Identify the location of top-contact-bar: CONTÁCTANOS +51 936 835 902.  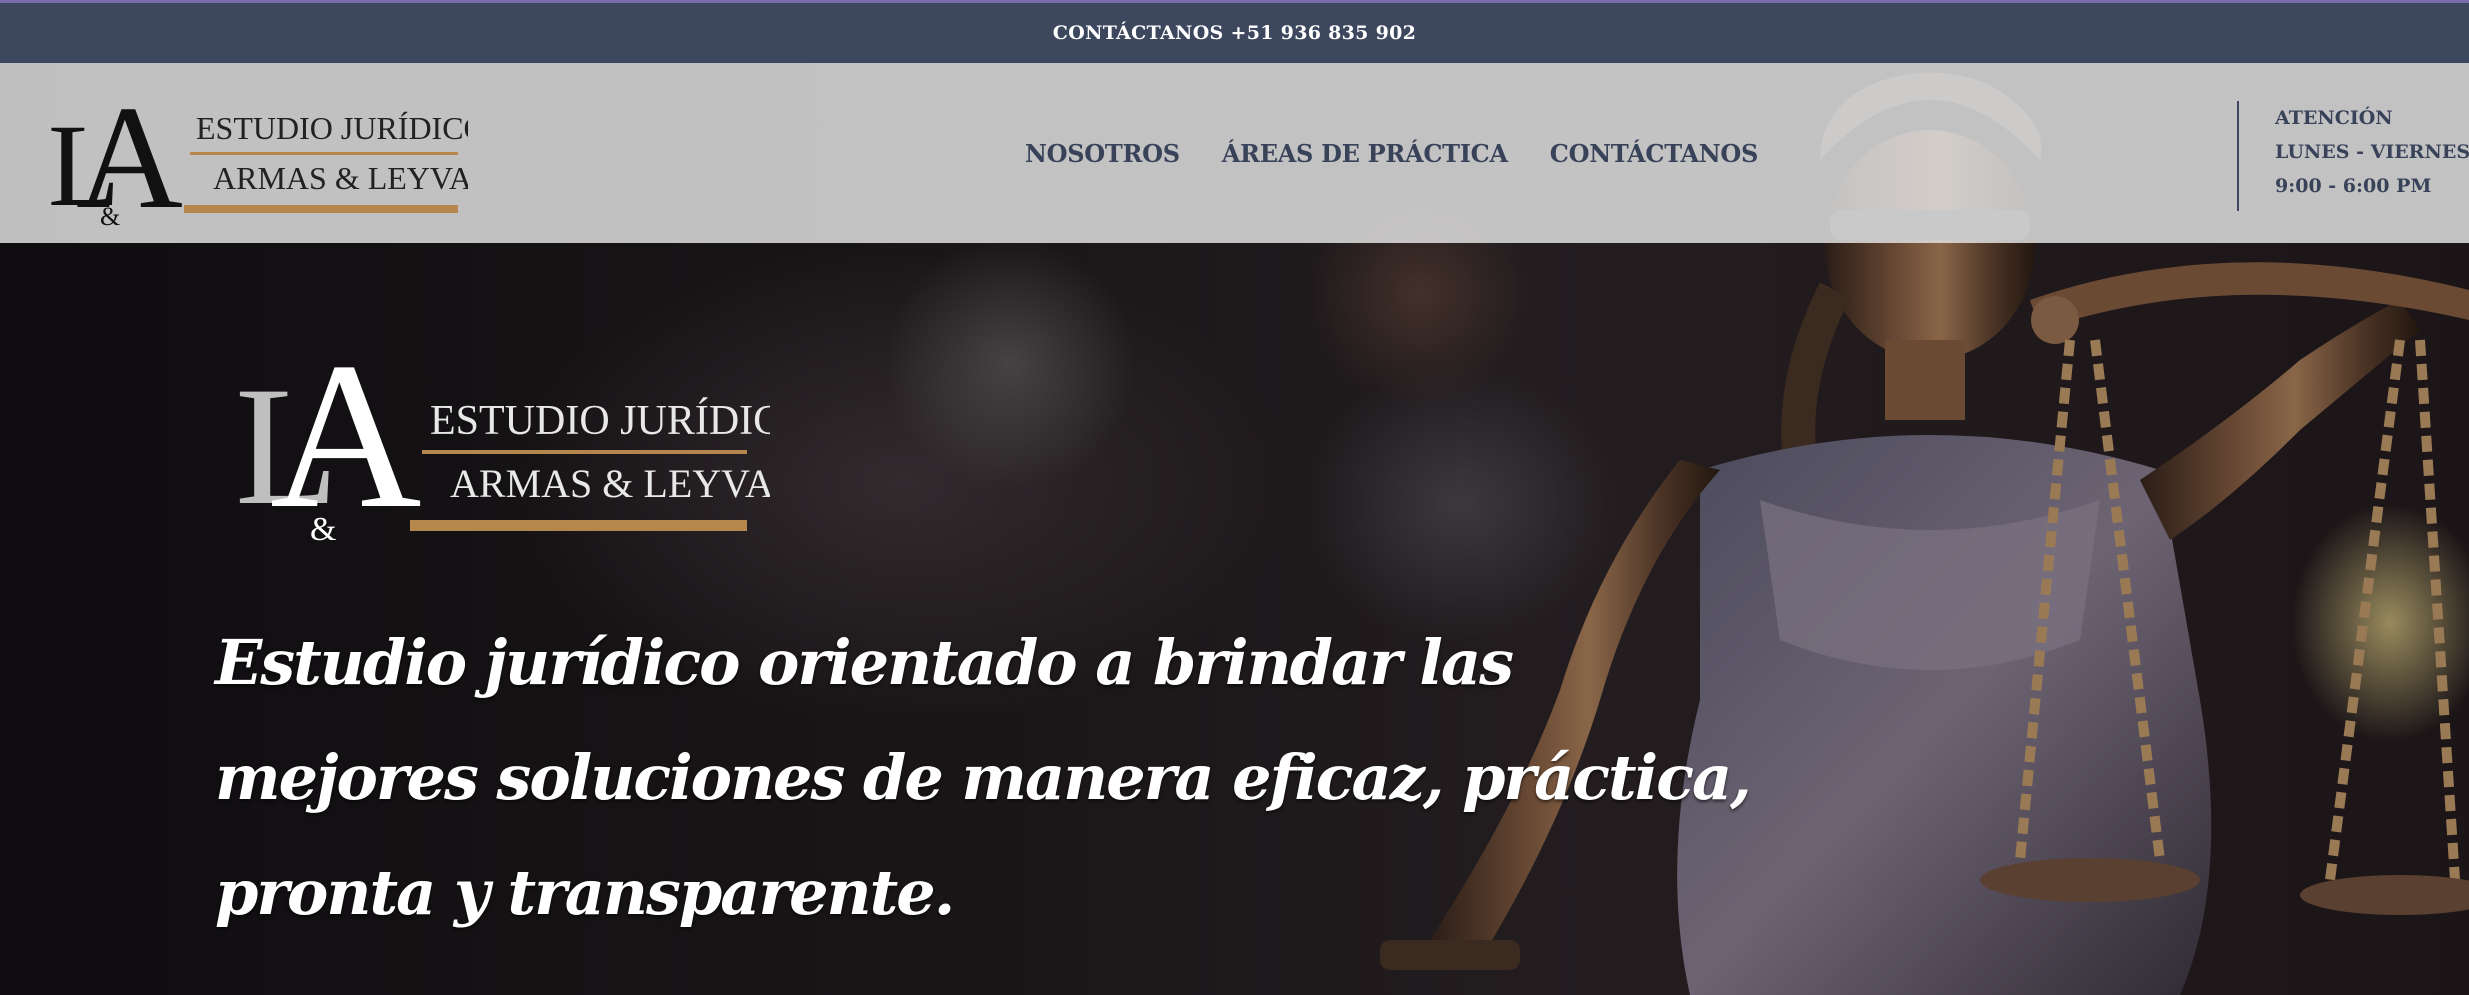
(1234, 31).